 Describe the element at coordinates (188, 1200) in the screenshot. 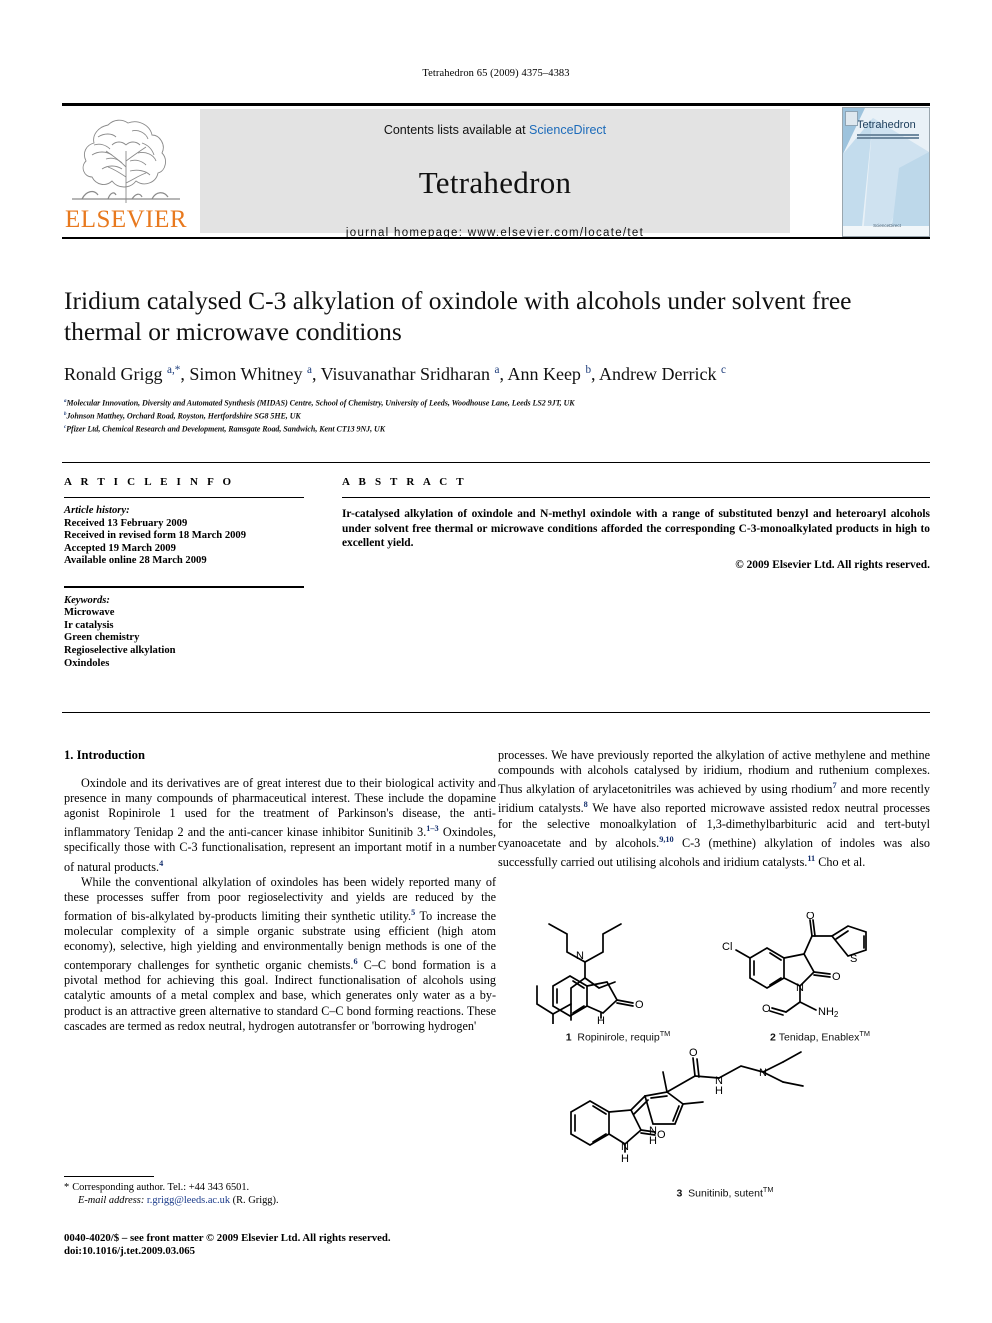

I see `email-link: r.grigg@leeds.ac.uk` at that location.